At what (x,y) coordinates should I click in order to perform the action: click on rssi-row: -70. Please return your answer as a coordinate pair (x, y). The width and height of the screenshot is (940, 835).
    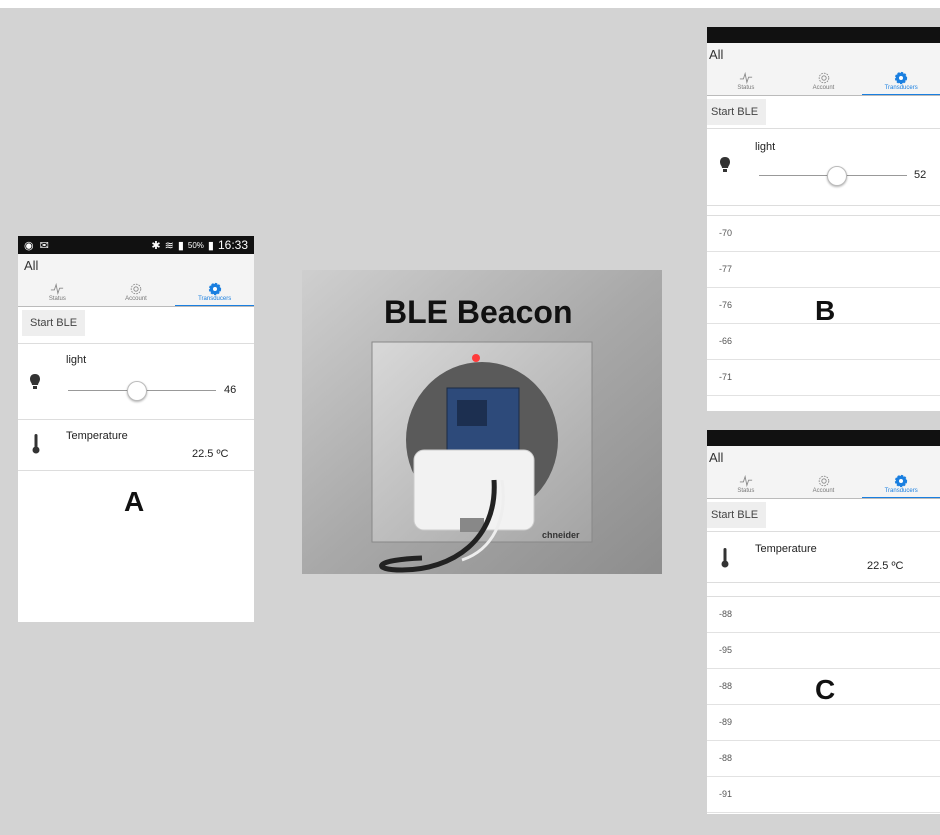
    Looking at the image, I should click on (823, 234).